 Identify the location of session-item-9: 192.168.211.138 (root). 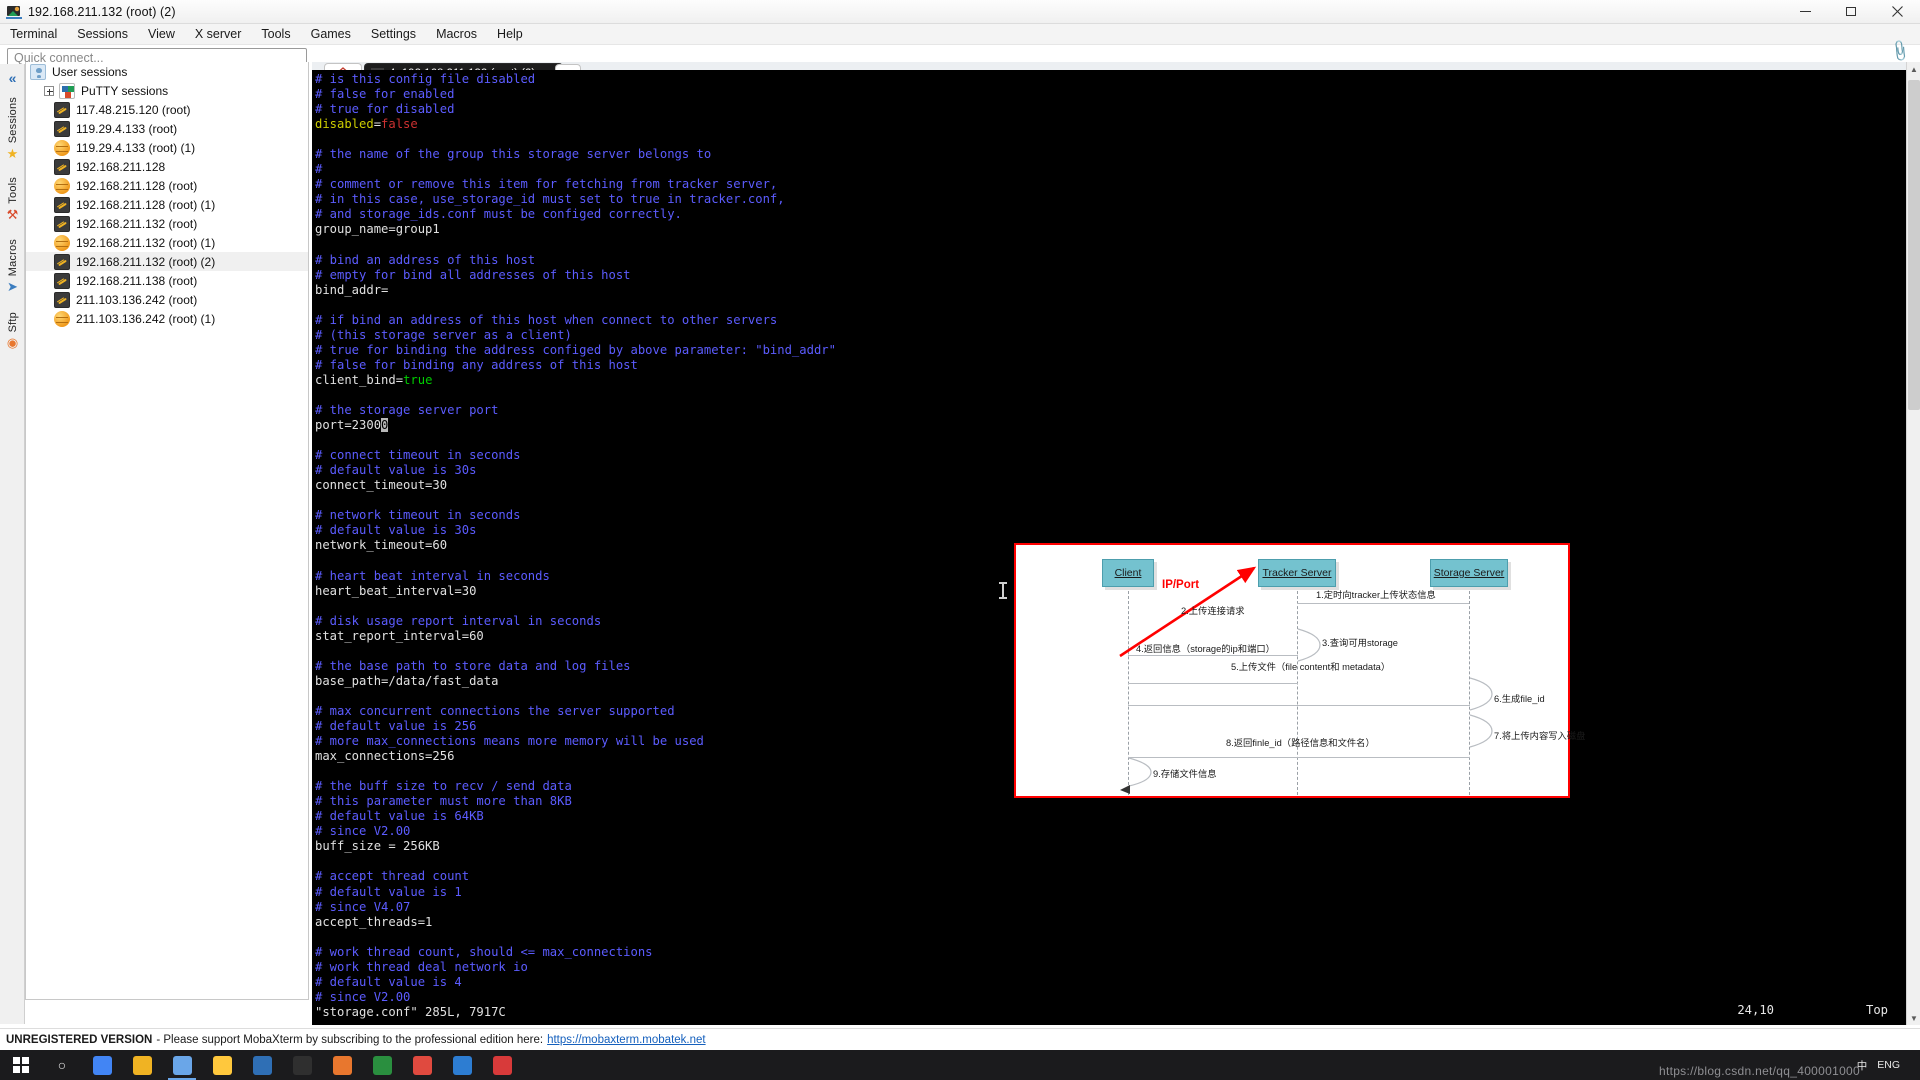
(167, 280).